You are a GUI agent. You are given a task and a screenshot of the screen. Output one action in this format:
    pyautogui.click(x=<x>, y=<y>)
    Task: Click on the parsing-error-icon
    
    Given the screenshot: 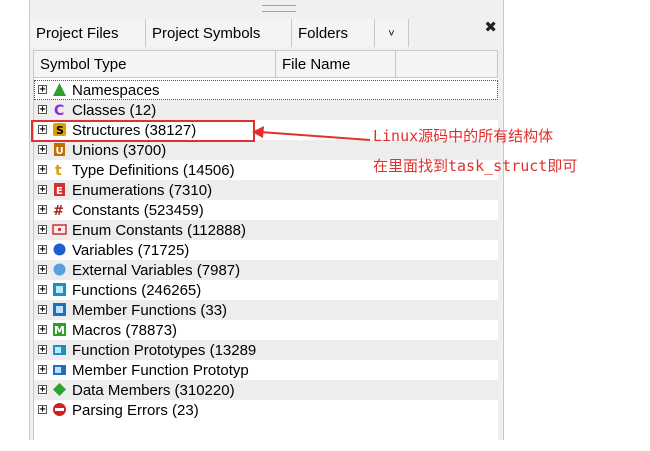 What is the action you would take?
    pyautogui.click(x=59, y=409)
    